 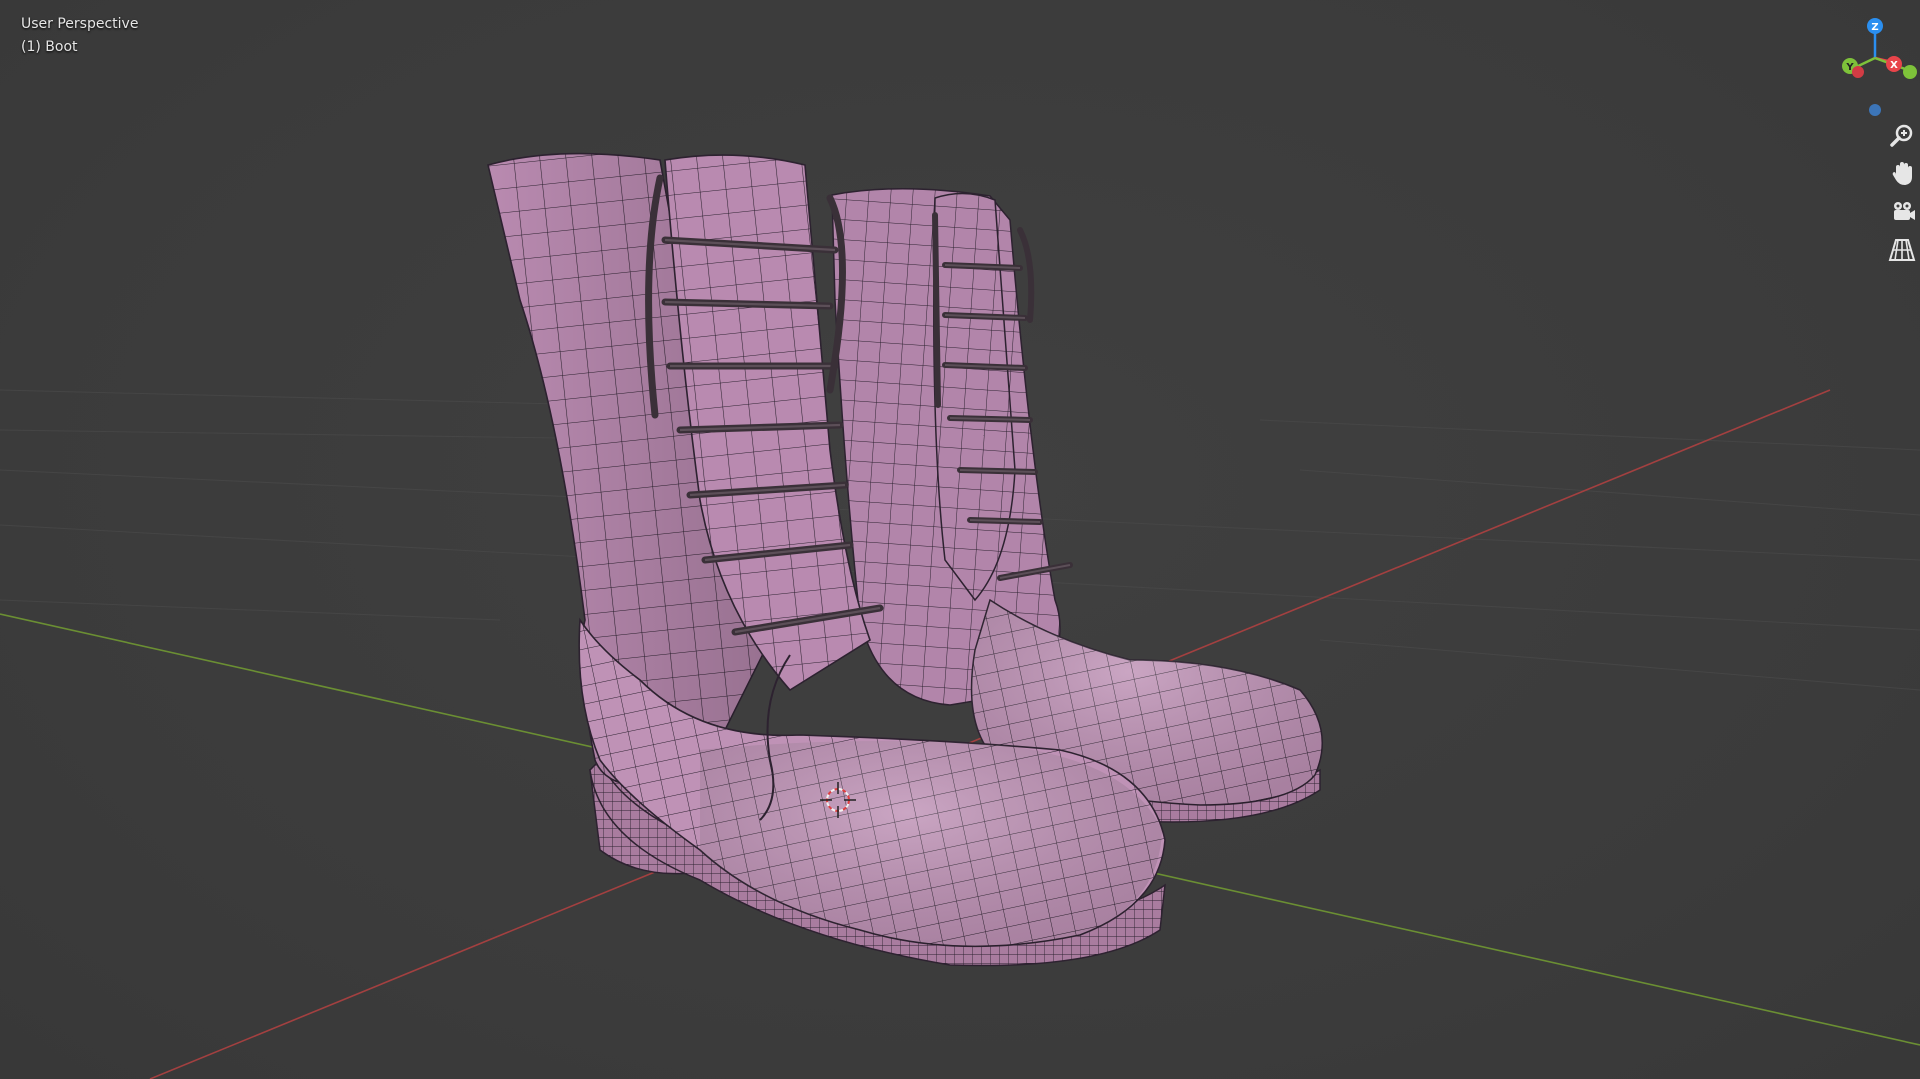 I want to click on ortho-toggle-button, so click(x=1904, y=250).